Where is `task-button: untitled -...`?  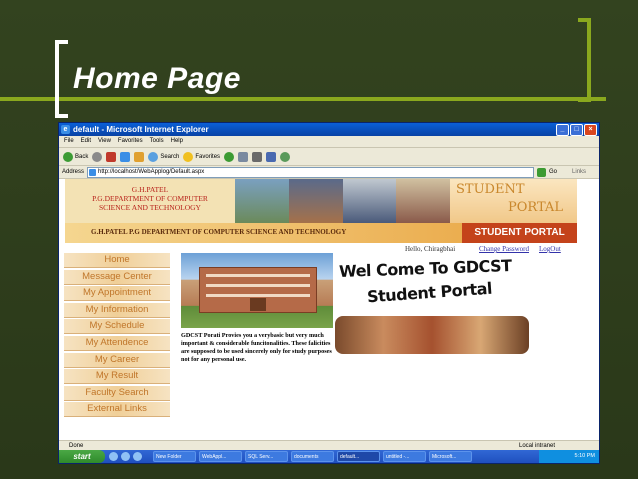
task-button: untitled -... is located at coordinates (404, 456).